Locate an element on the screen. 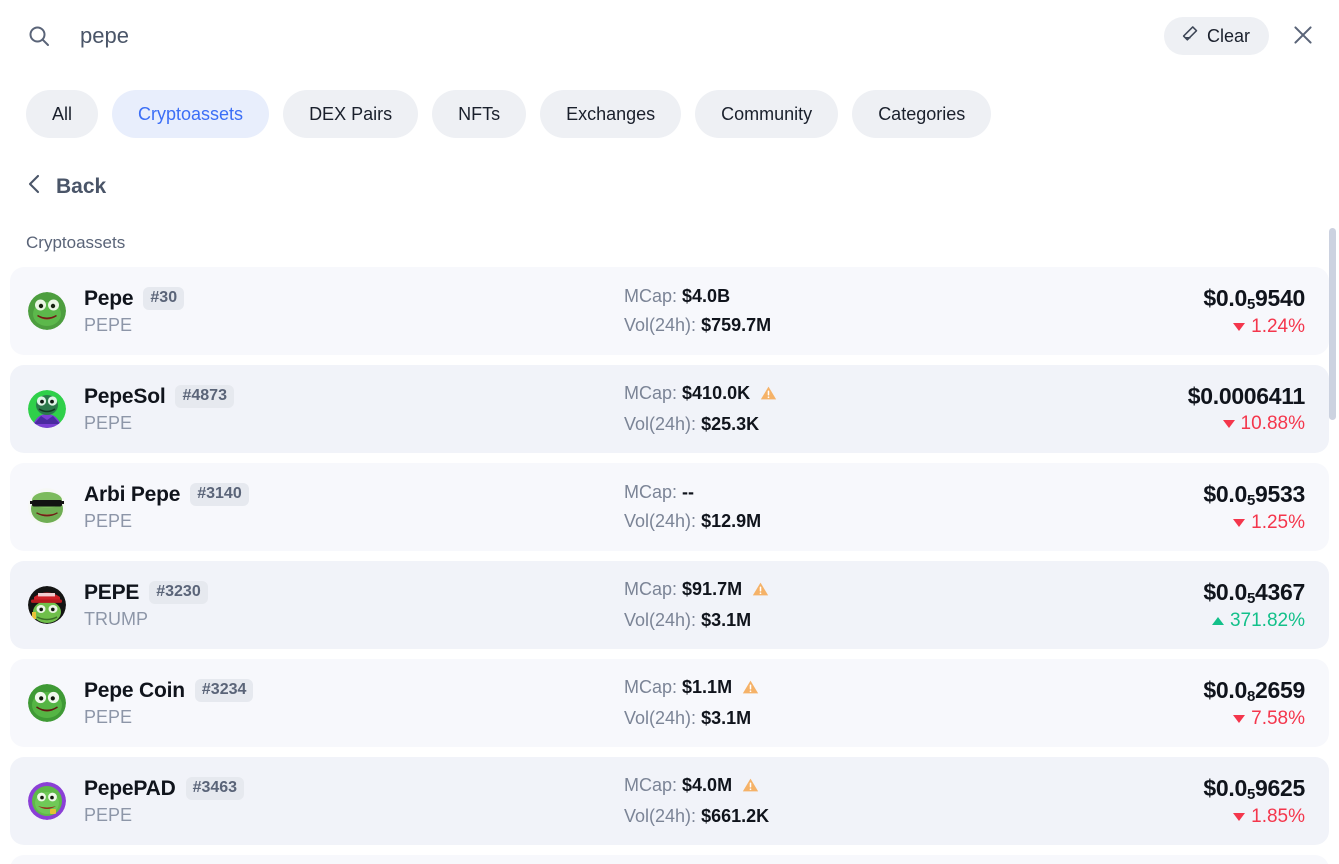  filter-chip-label: Cryptoassets is located at coordinates (191, 113).